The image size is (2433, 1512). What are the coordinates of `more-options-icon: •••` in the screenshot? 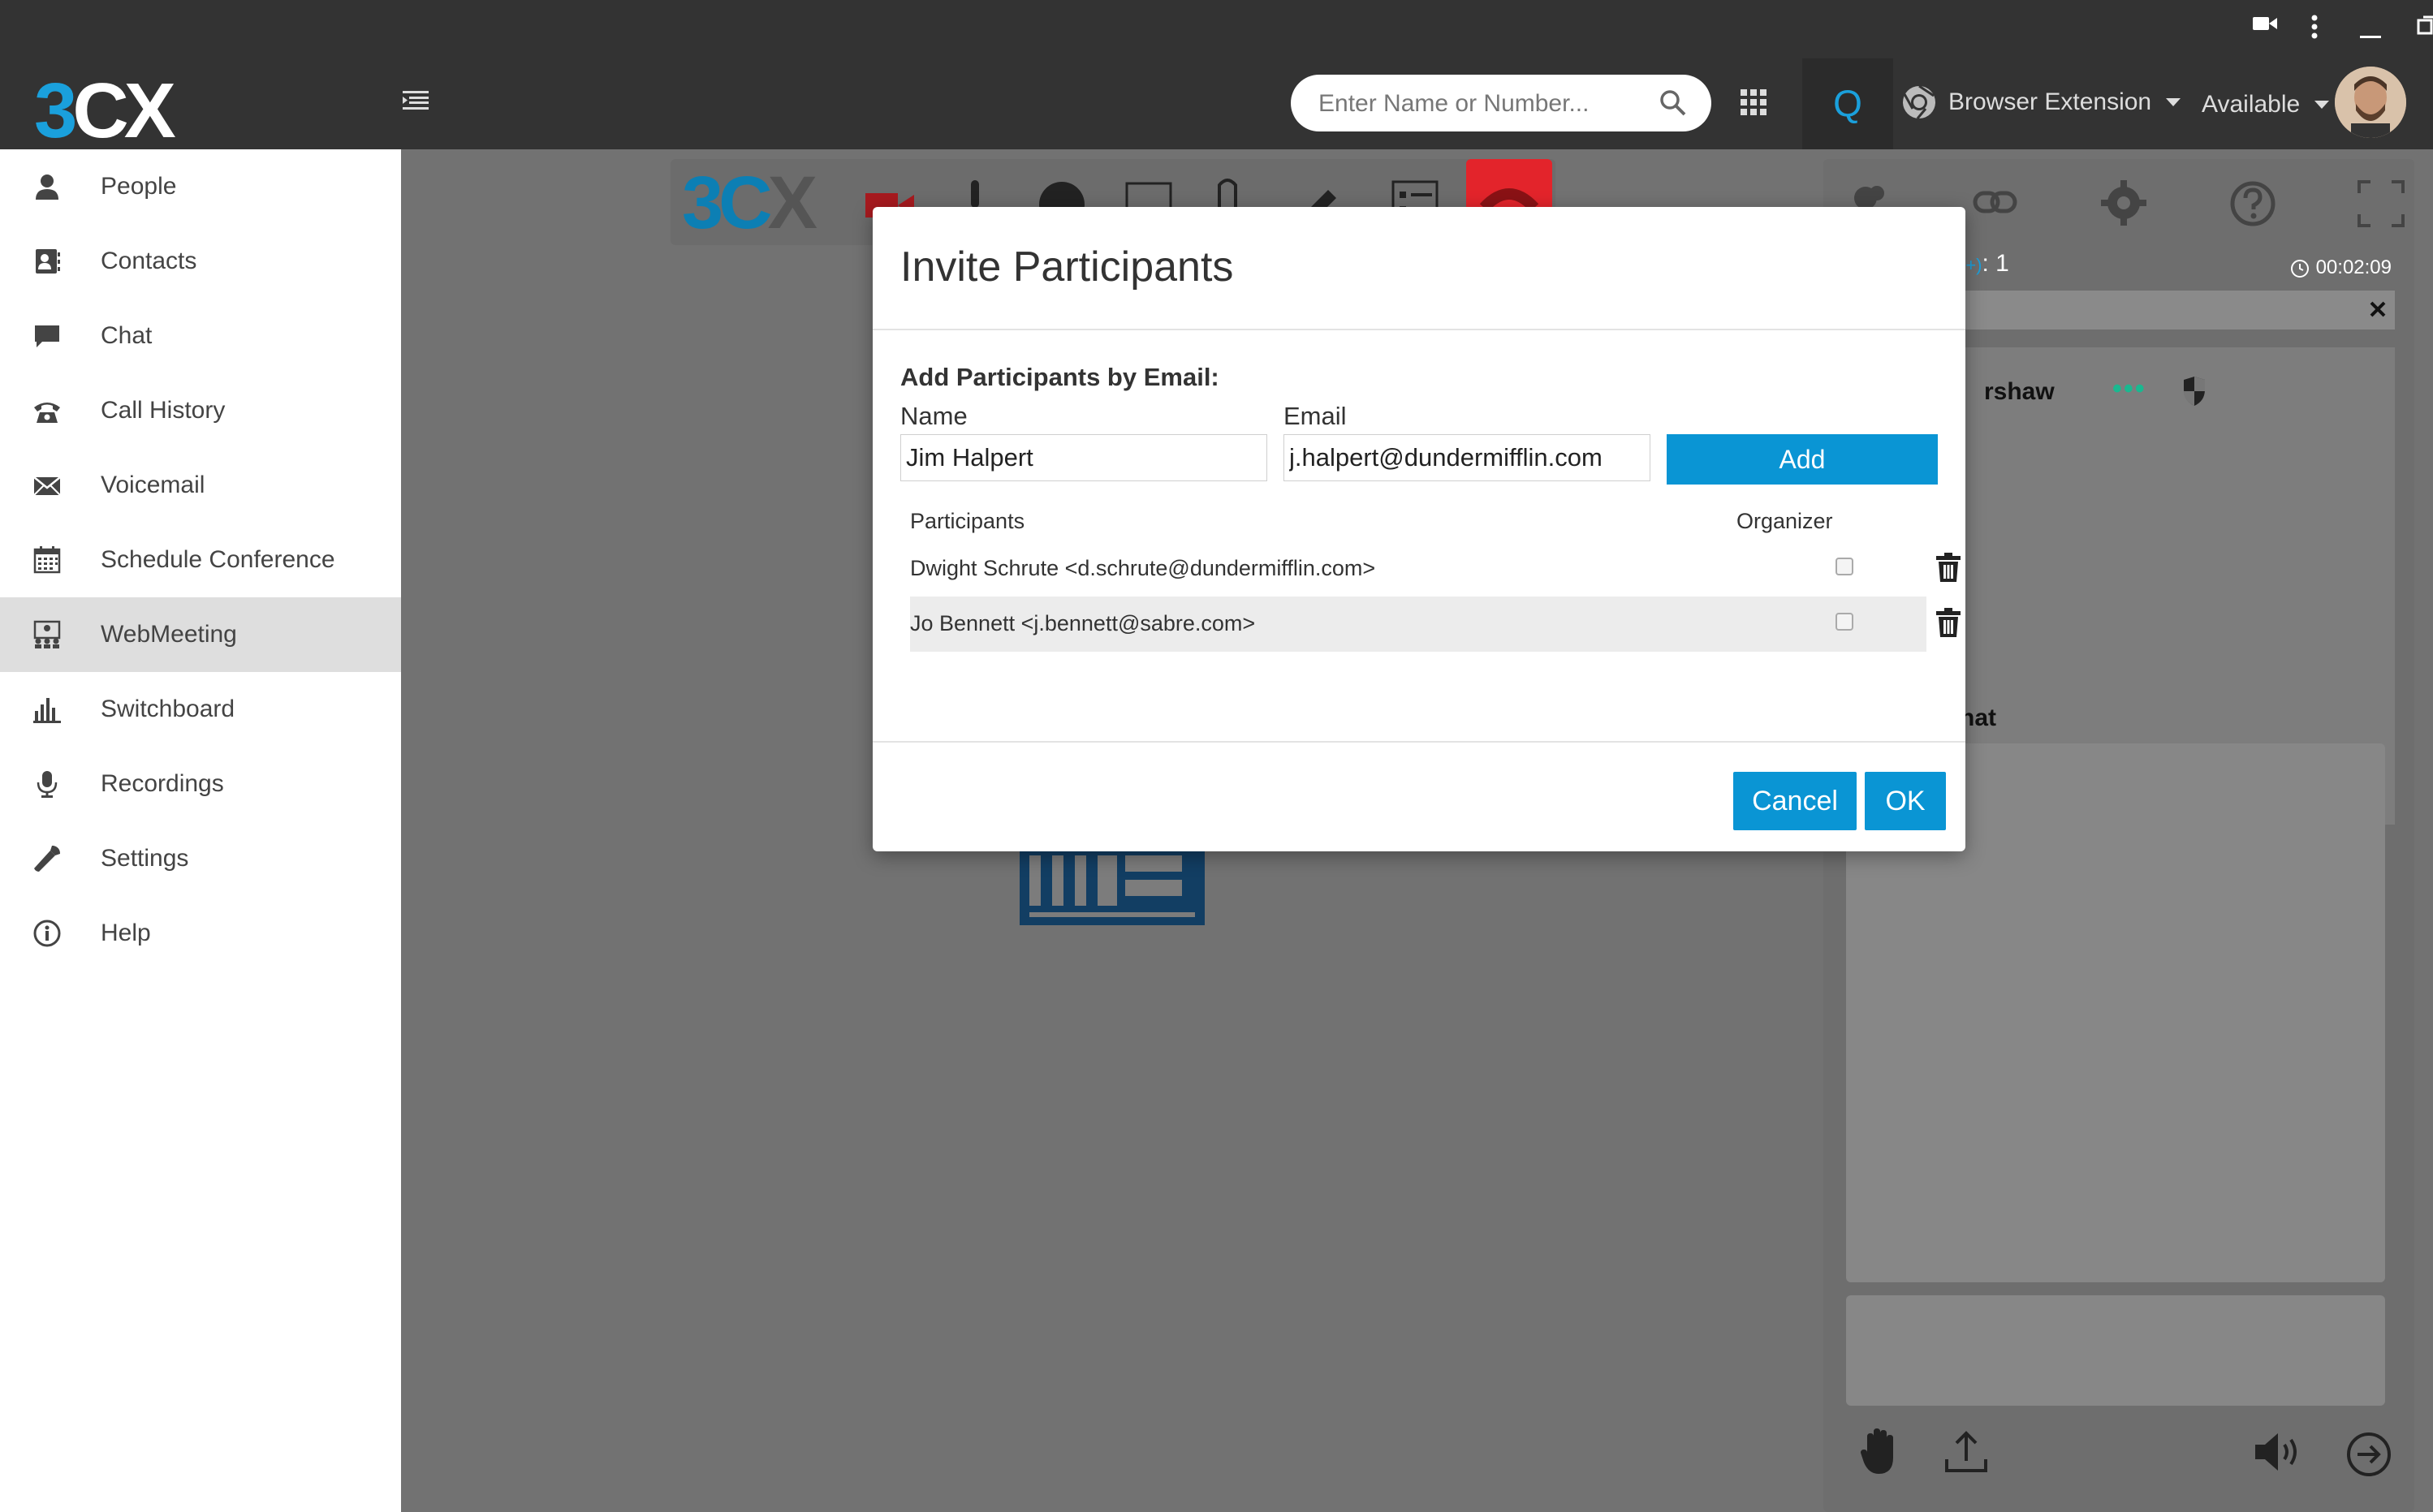 It's located at (2129, 389).